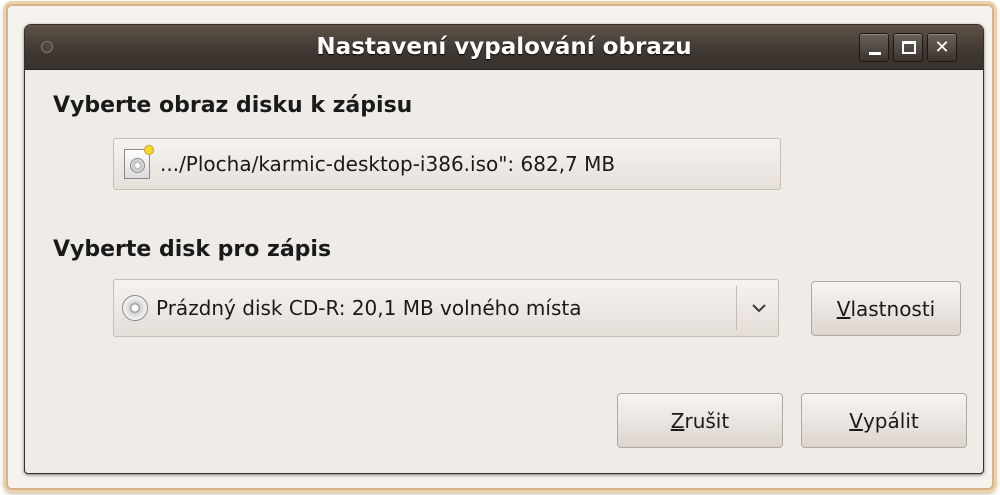 The width and height of the screenshot is (1000, 495). What do you see at coordinates (875, 53) in the screenshot?
I see `minimize-icon` at bounding box center [875, 53].